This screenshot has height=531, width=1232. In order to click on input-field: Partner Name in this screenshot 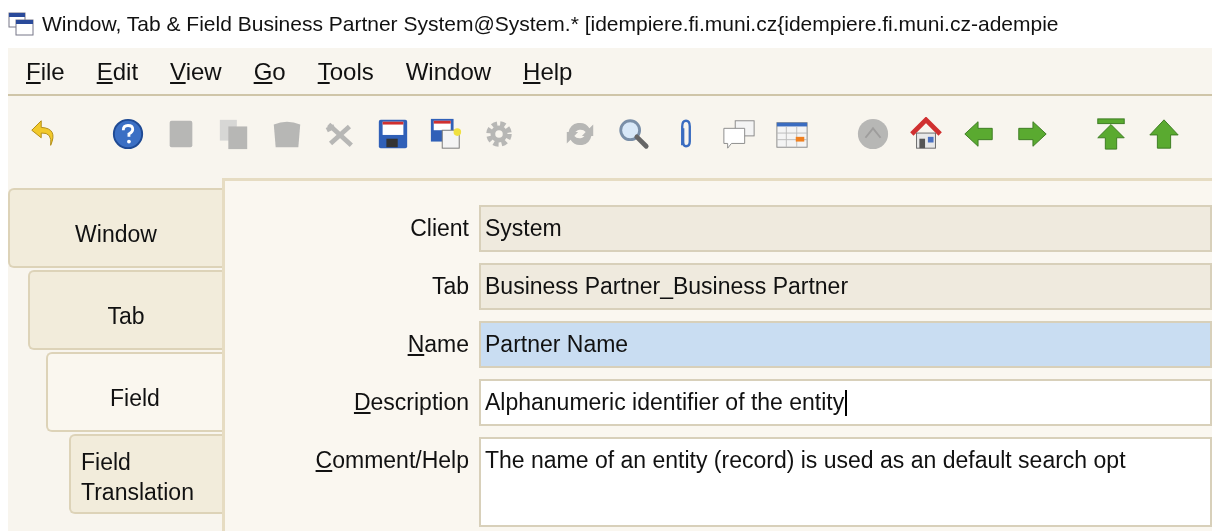, I will do `click(845, 344)`.